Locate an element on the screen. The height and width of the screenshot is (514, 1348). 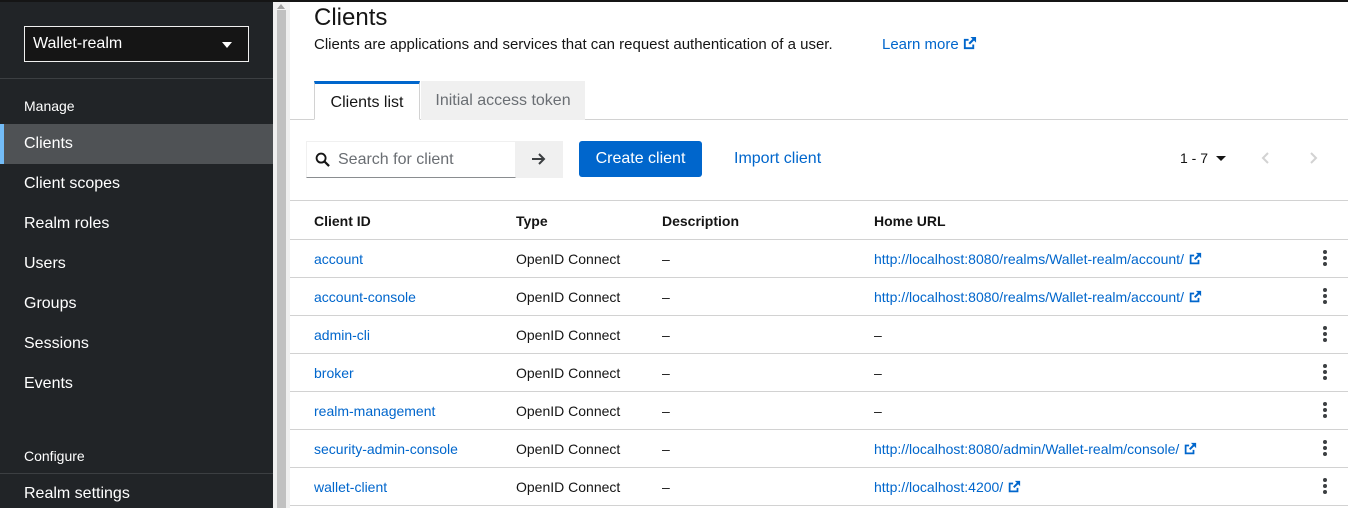
create-client-button: Create client is located at coordinates (640, 159).